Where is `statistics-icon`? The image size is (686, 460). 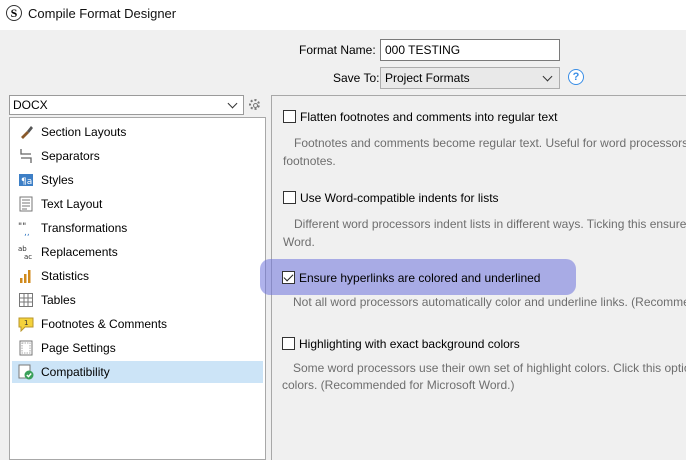
statistics-icon is located at coordinates (26, 276).